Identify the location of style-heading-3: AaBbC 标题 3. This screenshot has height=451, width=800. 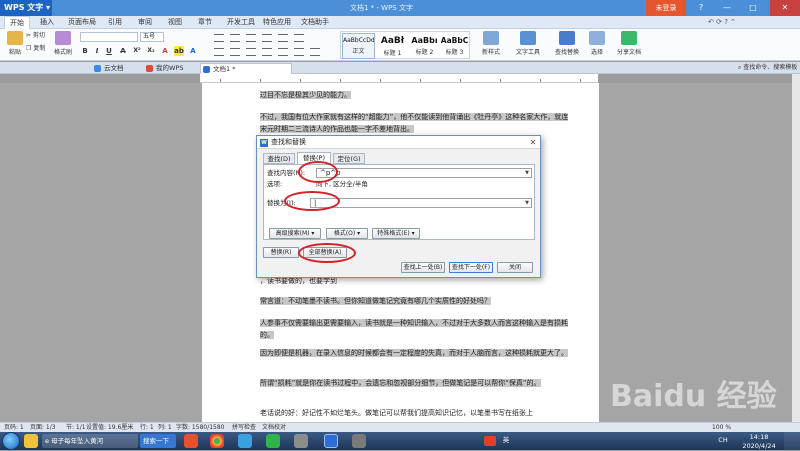
(454, 46).